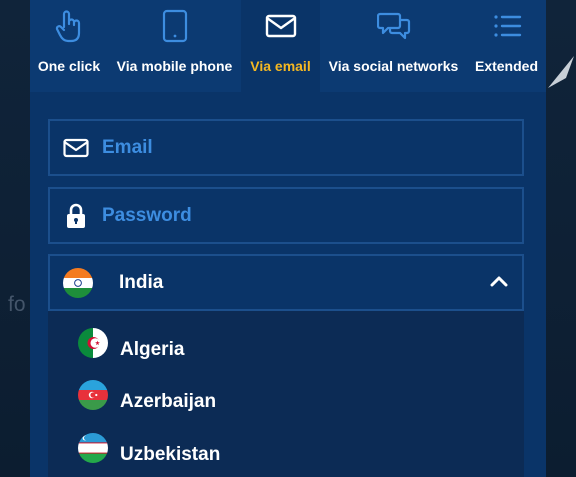  I want to click on list-item-algeria: Algeria, so click(131, 343).